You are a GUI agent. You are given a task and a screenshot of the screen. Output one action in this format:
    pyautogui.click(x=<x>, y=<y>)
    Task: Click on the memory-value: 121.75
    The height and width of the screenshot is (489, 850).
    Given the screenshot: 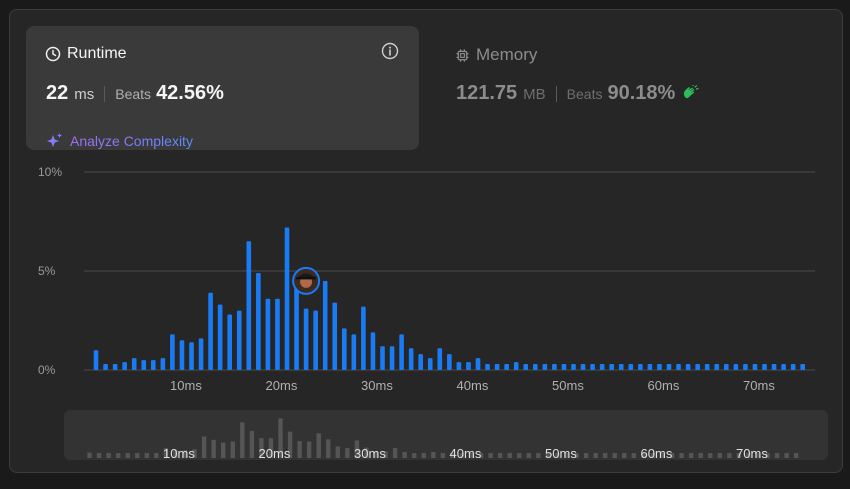 What is the action you would take?
    pyautogui.click(x=487, y=93)
    